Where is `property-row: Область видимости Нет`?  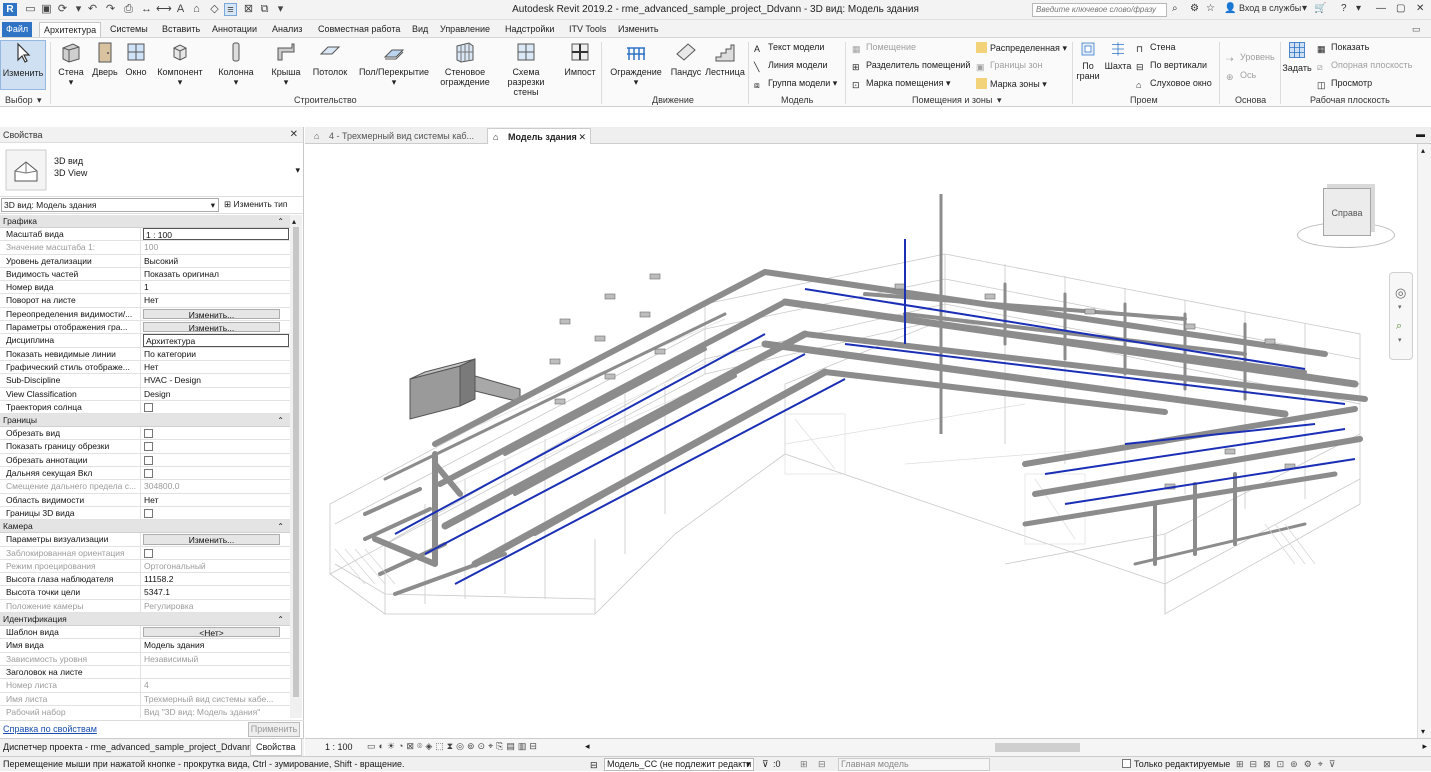
property-row: Область видимости Нет is located at coordinates (145, 500).